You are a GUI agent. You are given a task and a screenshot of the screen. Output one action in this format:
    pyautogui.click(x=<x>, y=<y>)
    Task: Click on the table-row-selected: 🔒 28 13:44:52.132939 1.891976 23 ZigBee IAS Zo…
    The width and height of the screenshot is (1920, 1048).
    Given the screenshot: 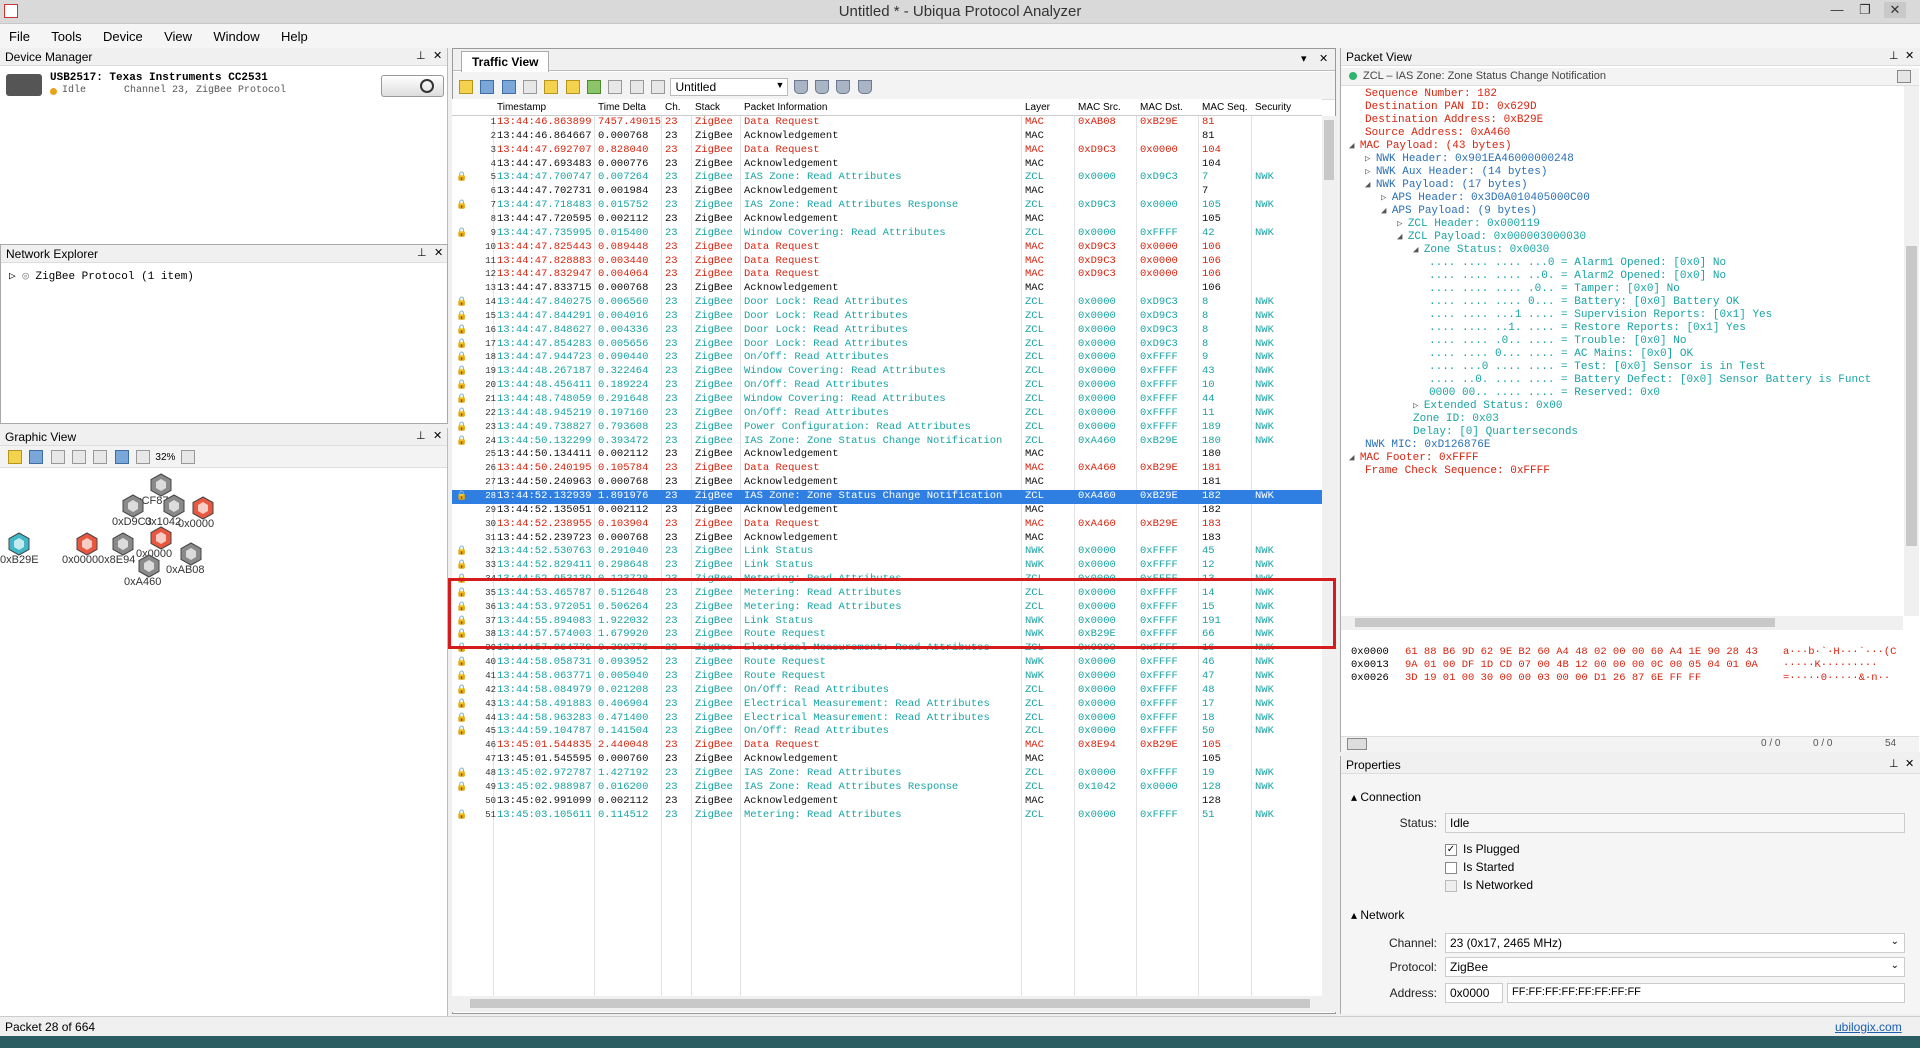 What is the action you would take?
    pyautogui.click(x=887, y=496)
    